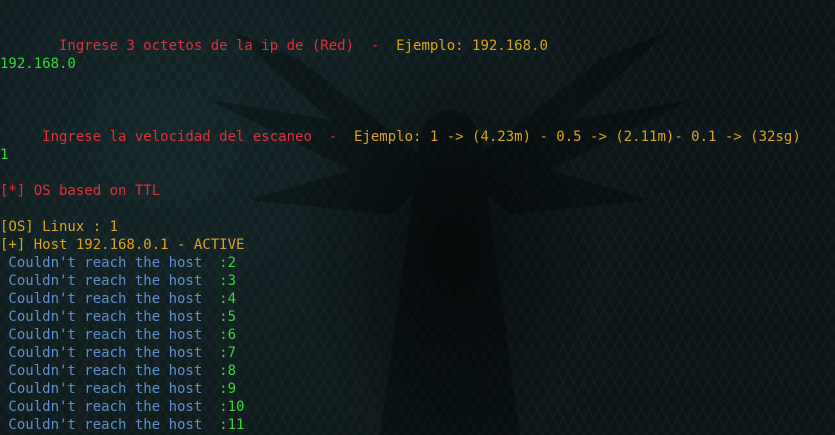  Describe the element at coordinates (80, 191) in the screenshot. I see `os-detection-header: [*] OS based on TTL` at that location.